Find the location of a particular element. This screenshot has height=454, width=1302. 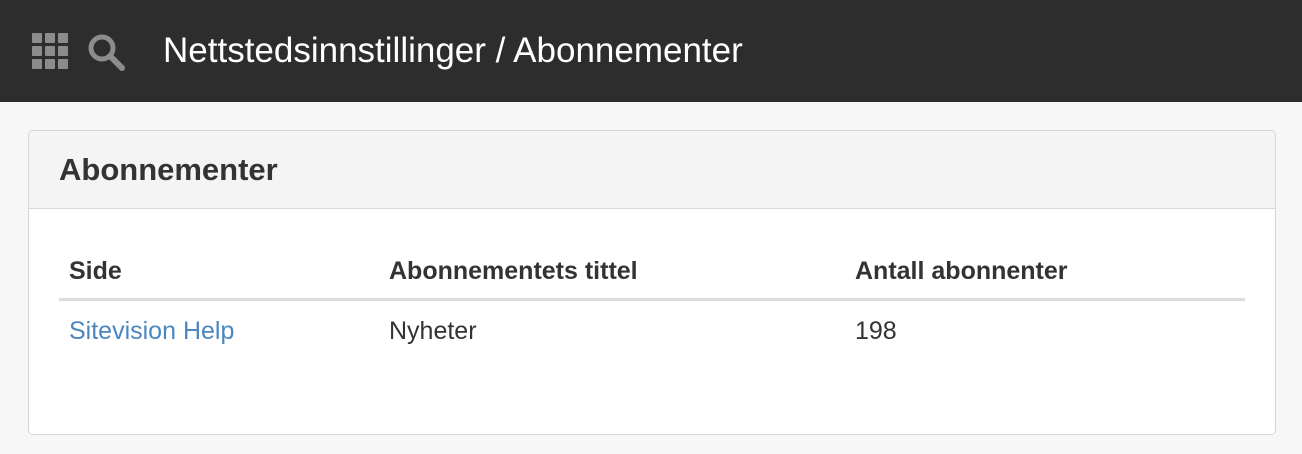

apps-grid-icon is located at coordinates (50, 51).